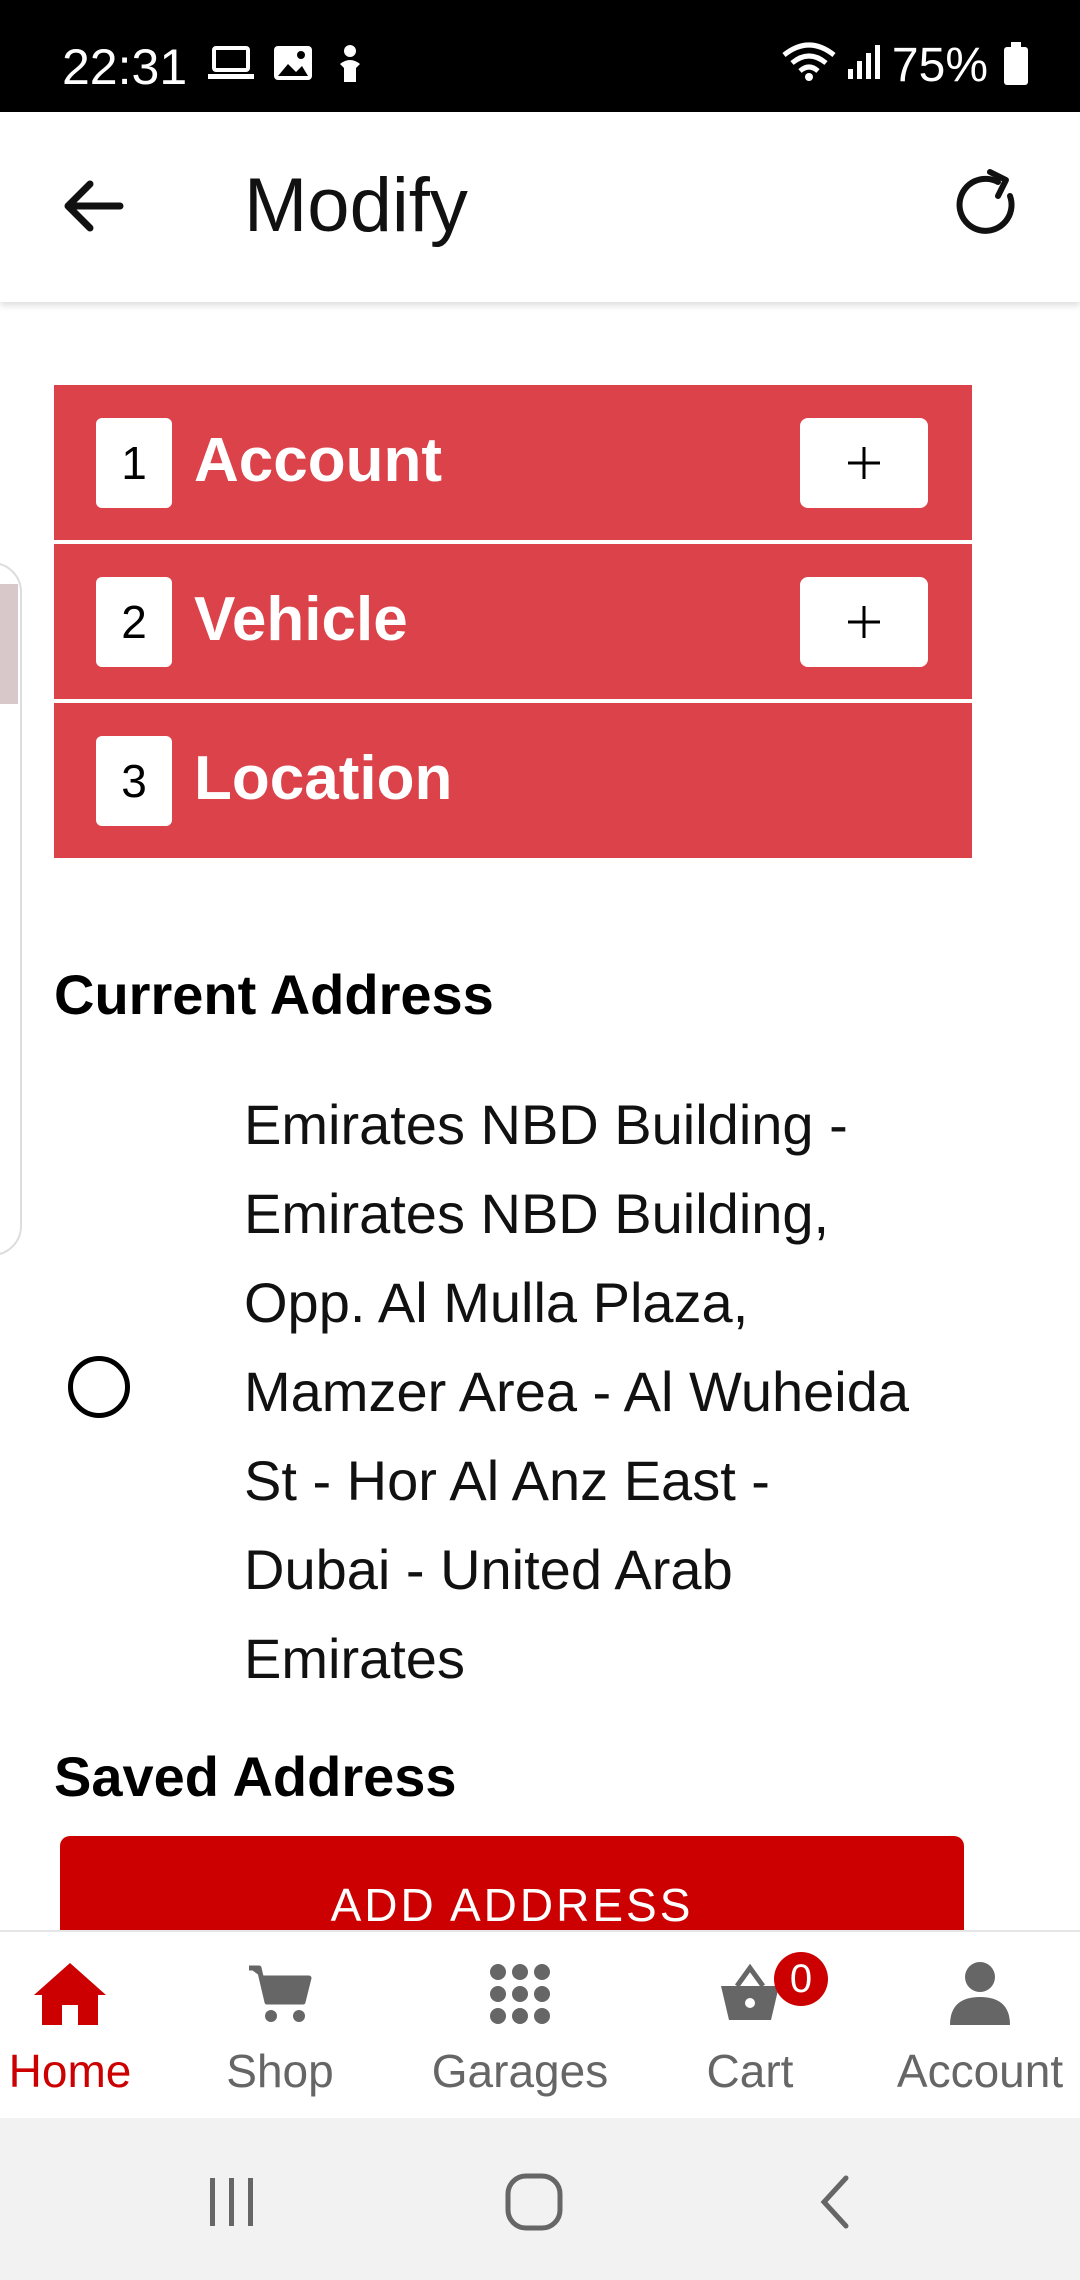 The width and height of the screenshot is (1080, 2280). What do you see at coordinates (318, 460) in the screenshot?
I see `step-label: Account` at bounding box center [318, 460].